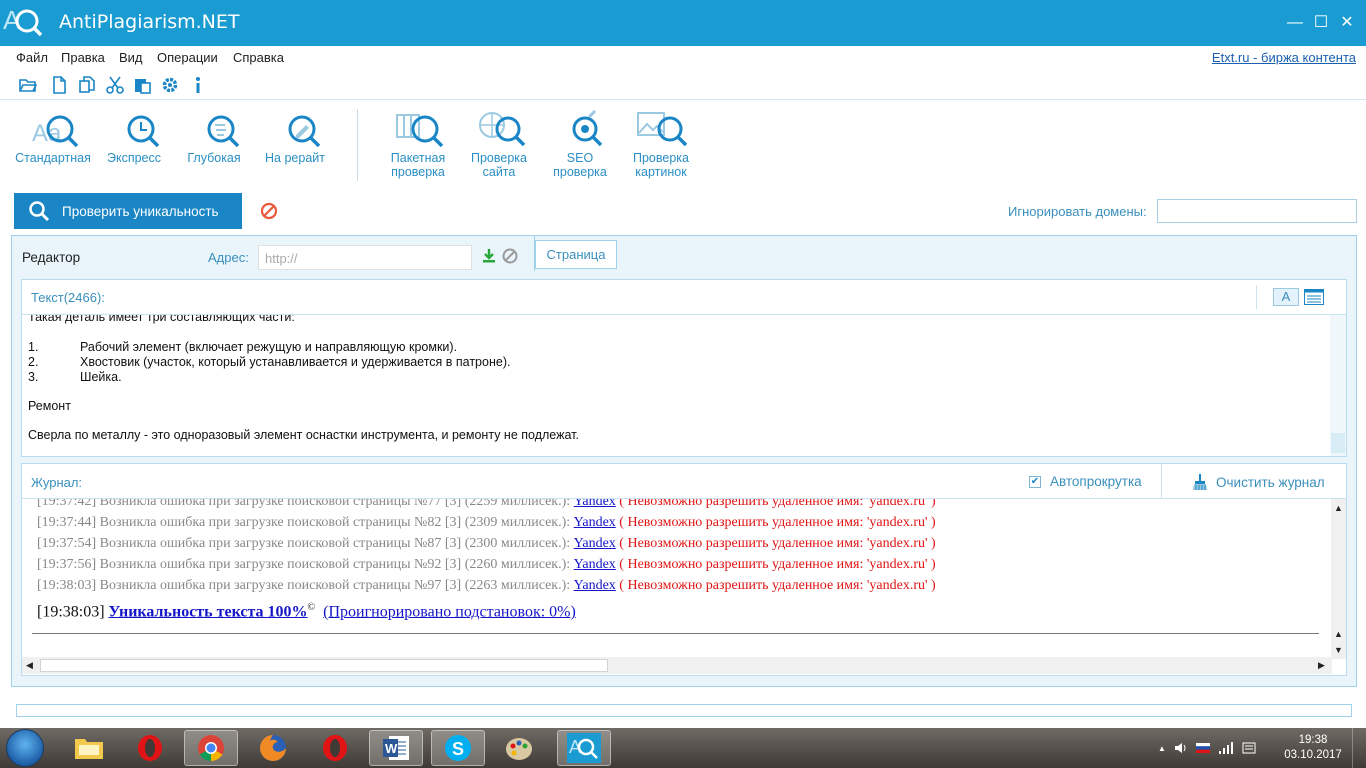 The image size is (1366, 768). What do you see at coordinates (49, 406) in the screenshot?
I see `text-line: Ремонт` at bounding box center [49, 406].